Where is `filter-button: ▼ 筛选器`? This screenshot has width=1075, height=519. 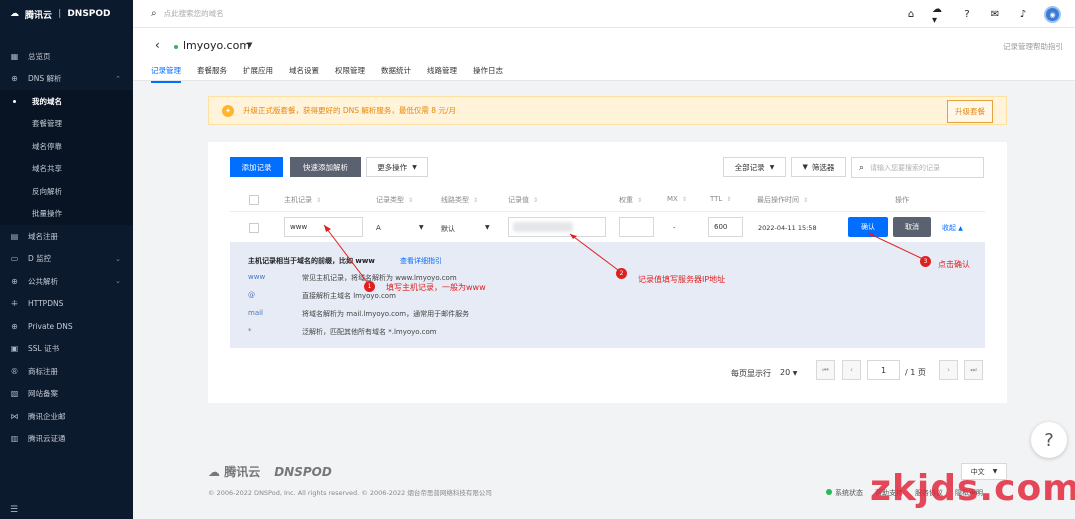 filter-button: ▼ 筛选器 is located at coordinates (818, 167).